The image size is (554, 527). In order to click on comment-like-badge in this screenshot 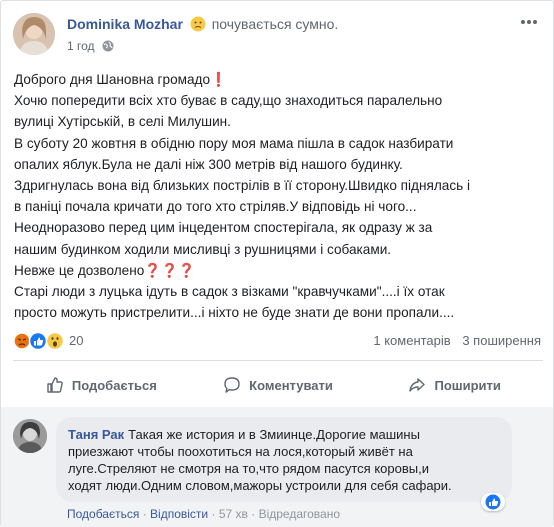, I will do `click(493, 502)`.